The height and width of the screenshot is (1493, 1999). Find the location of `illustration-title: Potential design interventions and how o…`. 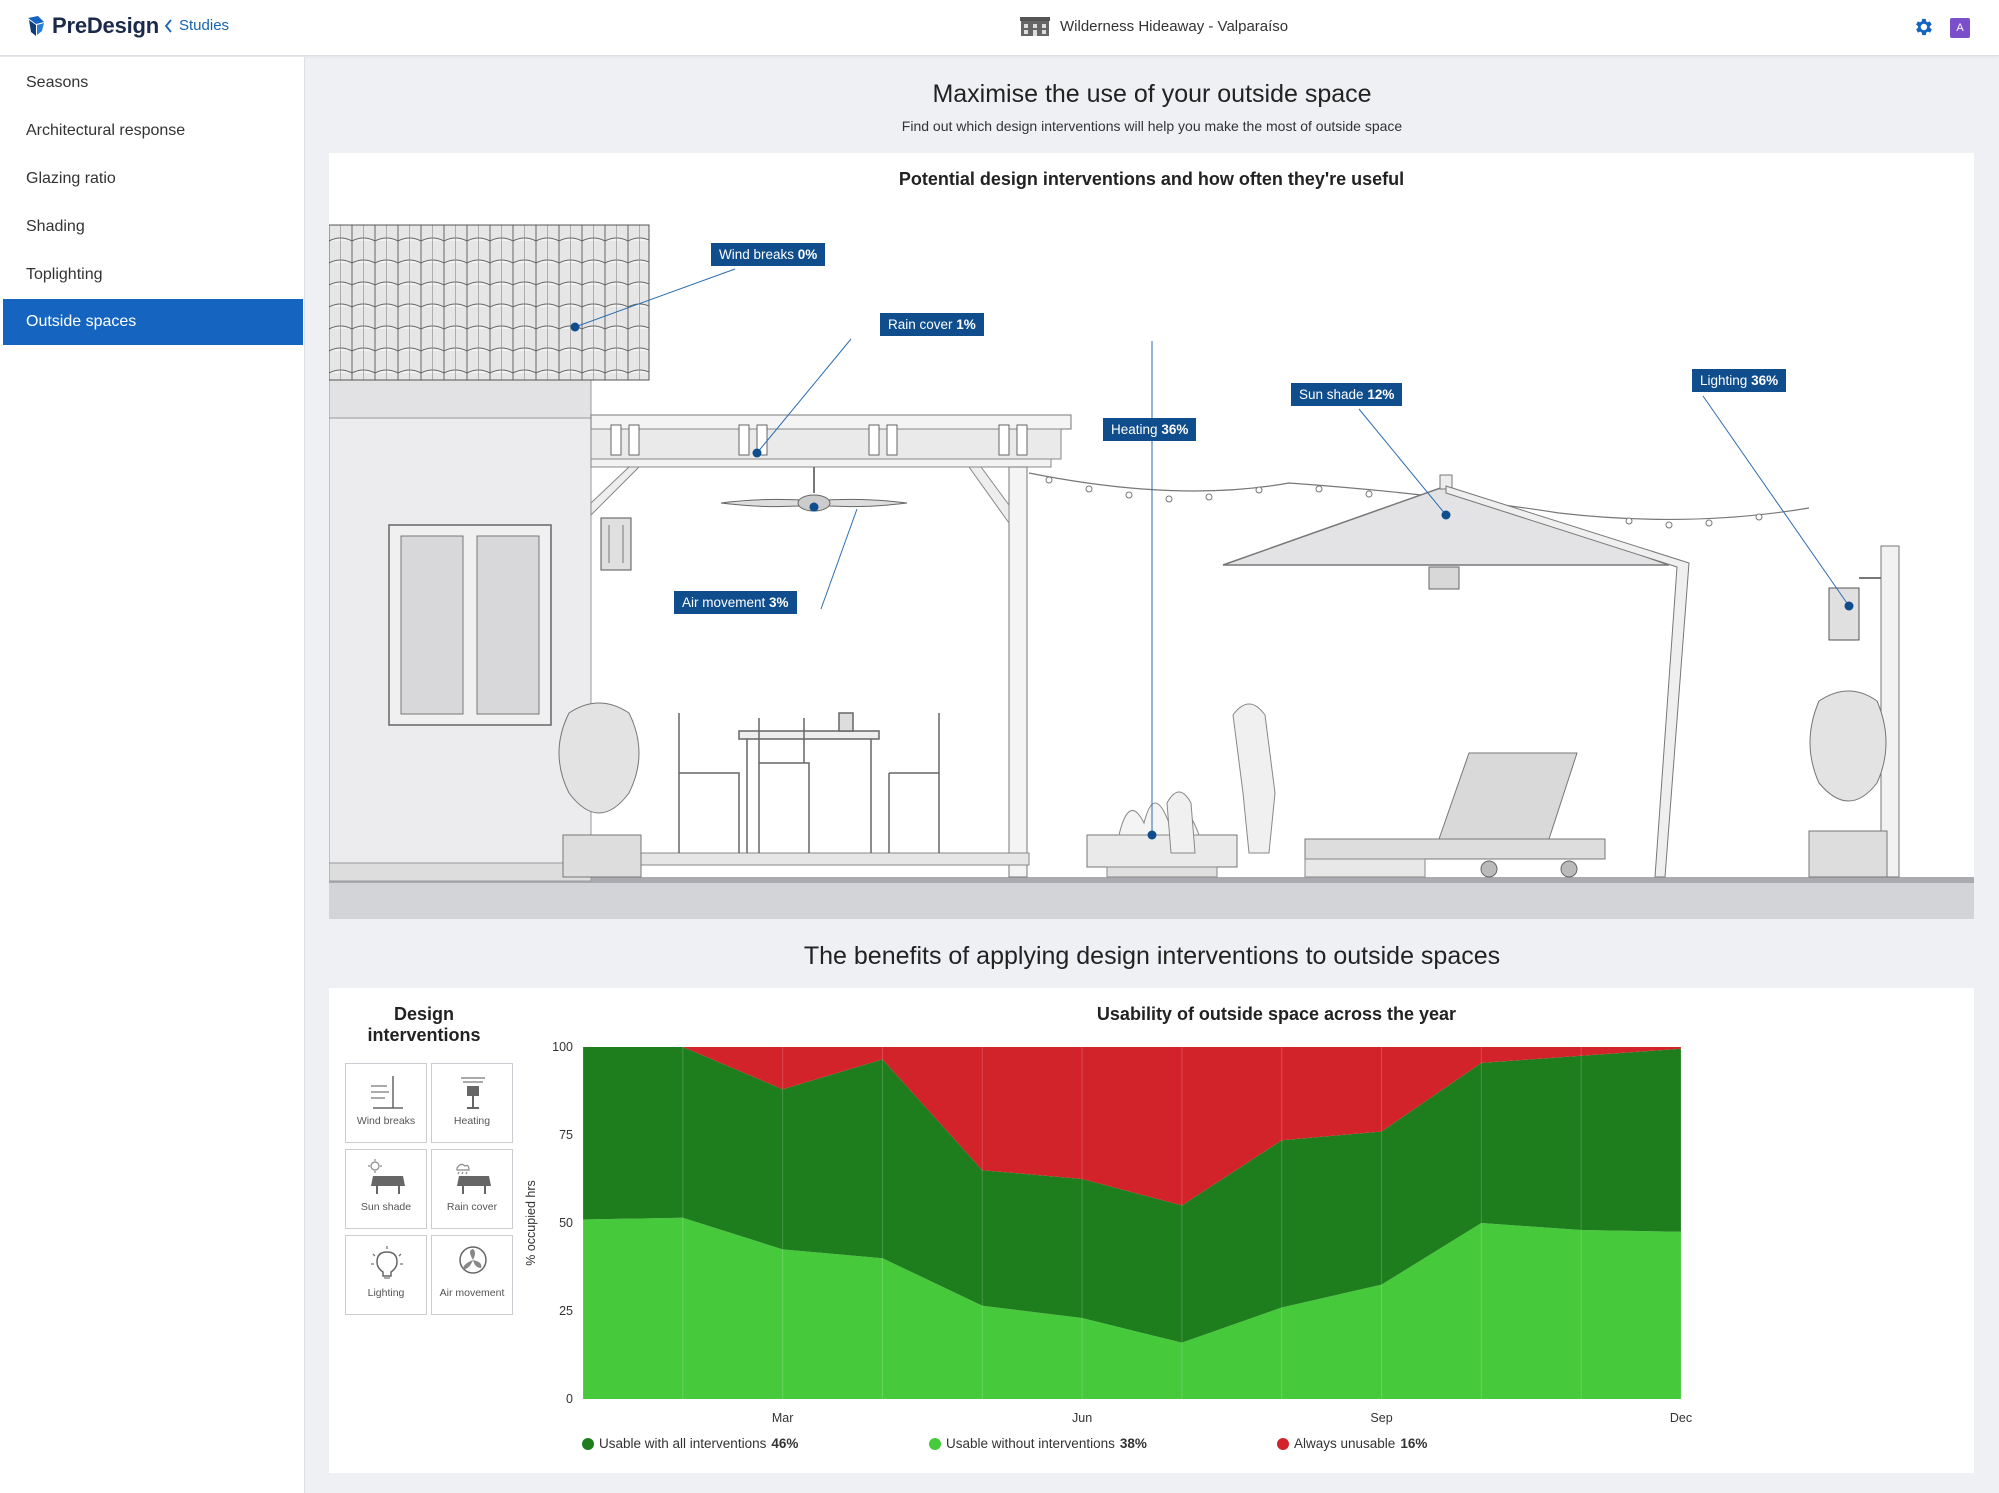

illustration-title: Potential design interventions and how o… is located at coordinates (1151, 179).